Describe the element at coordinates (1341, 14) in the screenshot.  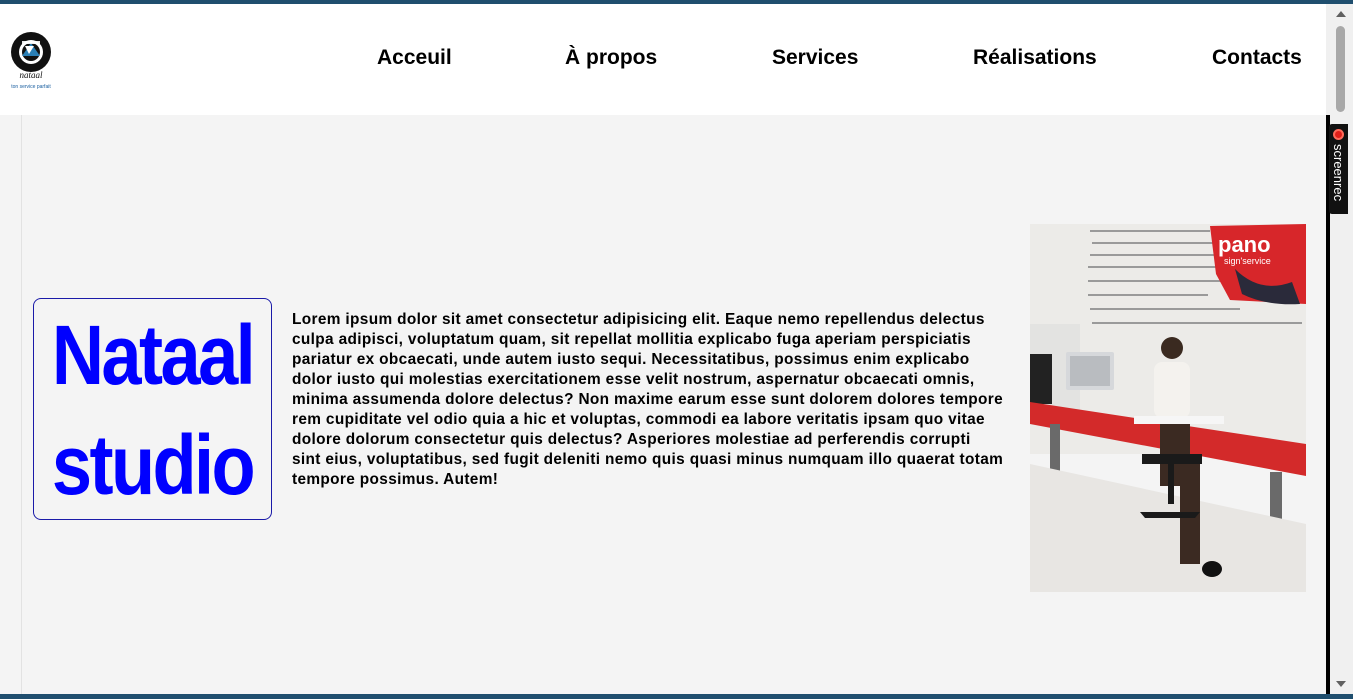
I see `scroll-up-arrow-icon` at that location.